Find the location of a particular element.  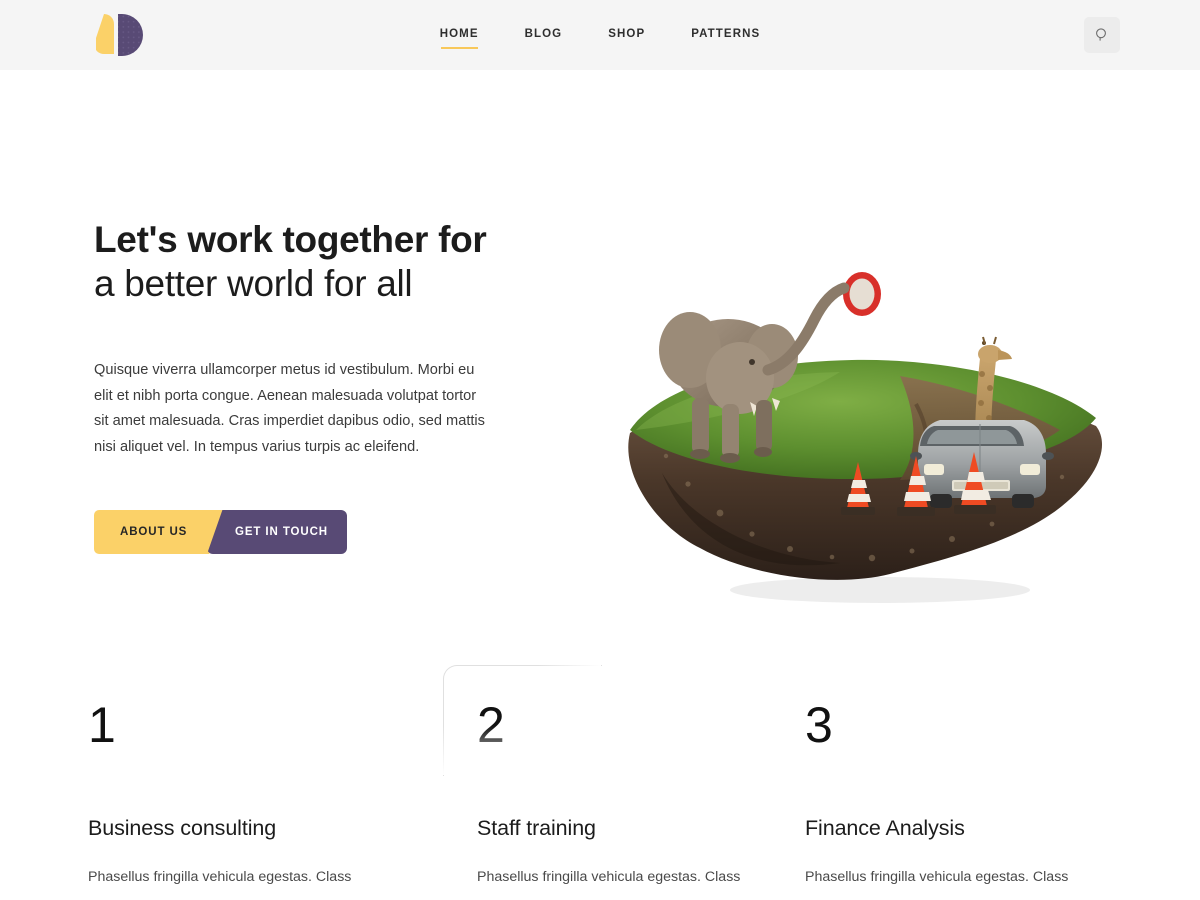

hero-actions: ABOUT US GET IN TOUCH is located at coordinates (244, 533).